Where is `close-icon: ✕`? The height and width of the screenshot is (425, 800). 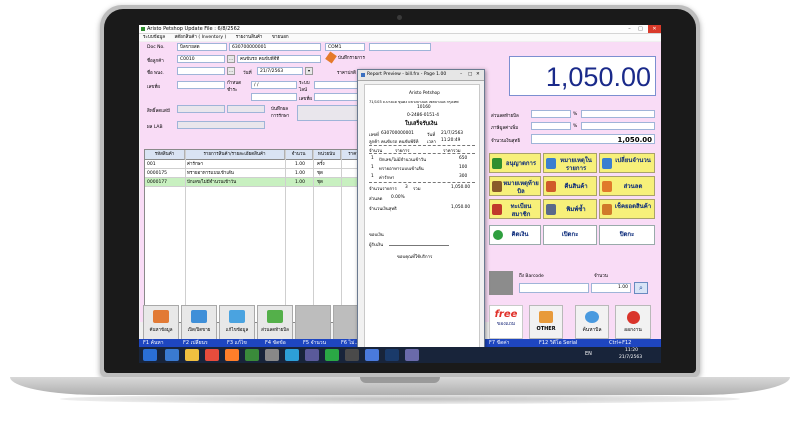 close-icon: ✕ is located at coordinates (654, 29).